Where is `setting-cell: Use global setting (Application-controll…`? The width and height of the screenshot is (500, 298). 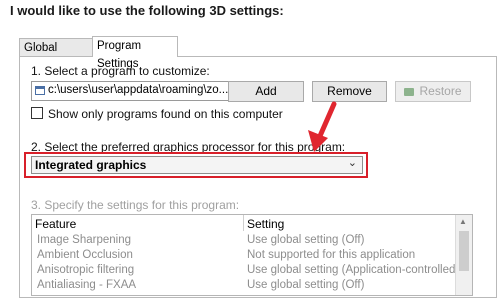 setting-cell: Use global setting (Application-controll… is located at coordinates (353, 270).